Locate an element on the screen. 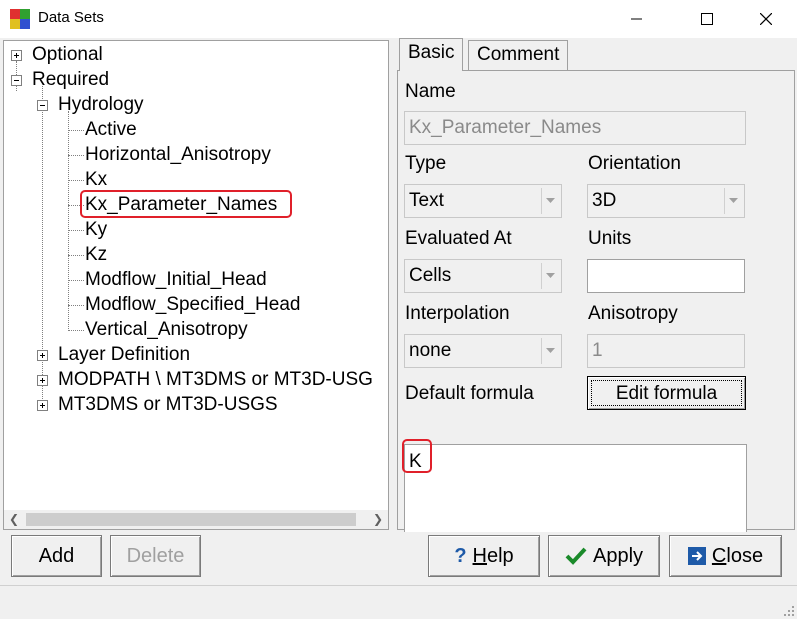  window-title: Data Sets is located at coordinates (71, 17).